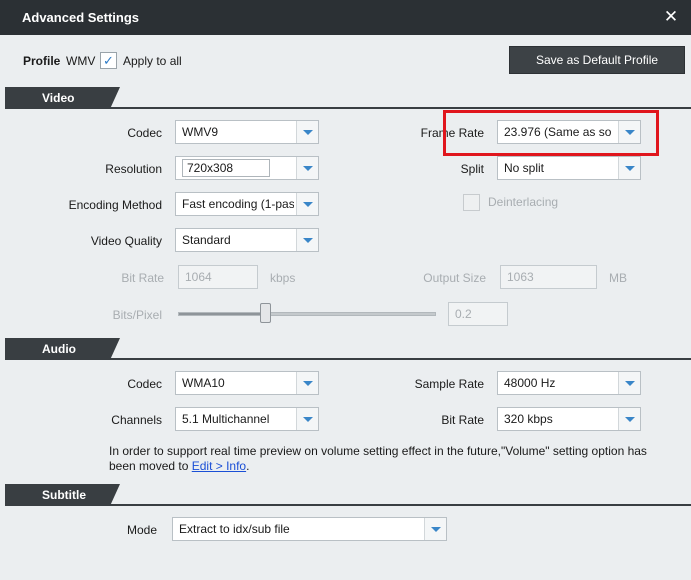 This screenshot has width=691, height=580. What do you see at coordinates (226, 168) in the screenshot?
I see `resolution-input: 720x308` at bounding box center [226, 168].